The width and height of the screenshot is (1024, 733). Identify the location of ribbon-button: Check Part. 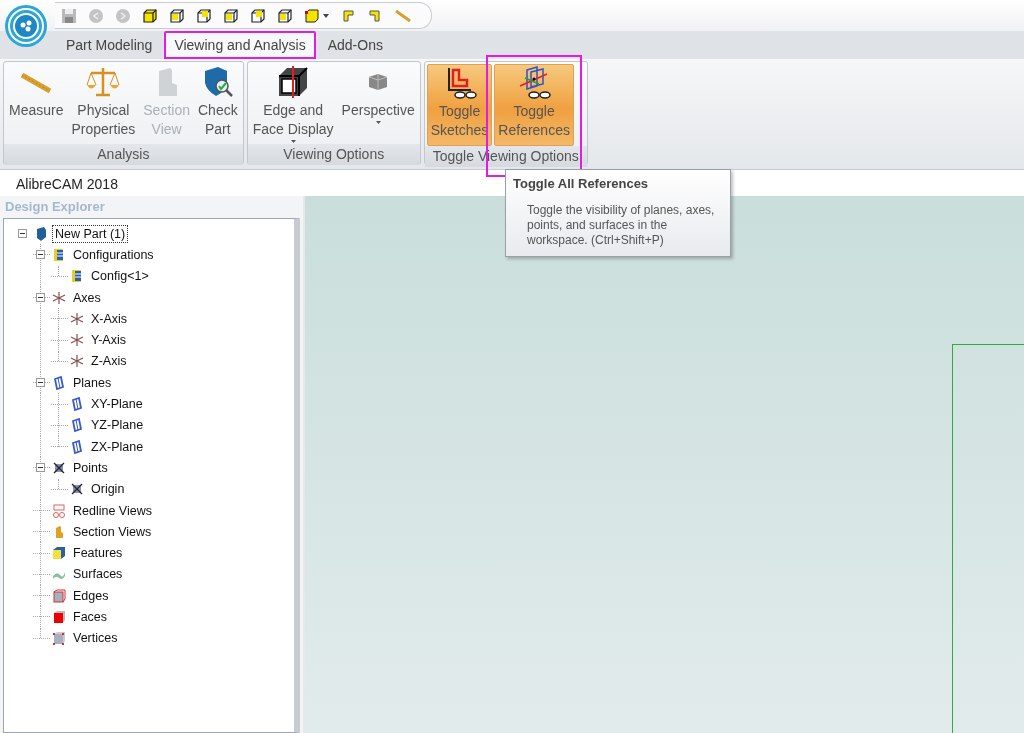
(218, 104).